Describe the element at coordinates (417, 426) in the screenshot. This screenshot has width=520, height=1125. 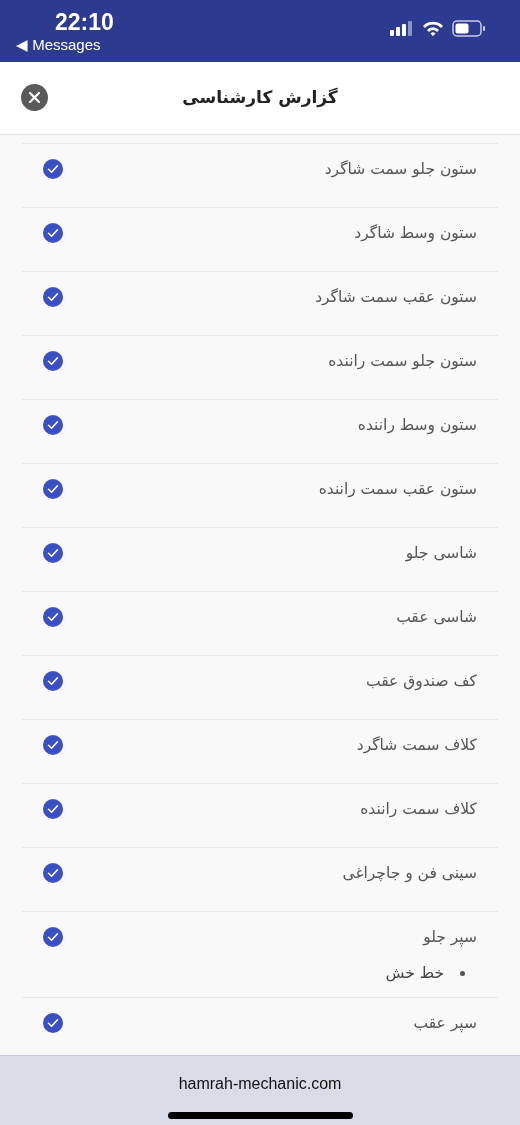
I see `item-label: ستون وسط راننده` at that location.